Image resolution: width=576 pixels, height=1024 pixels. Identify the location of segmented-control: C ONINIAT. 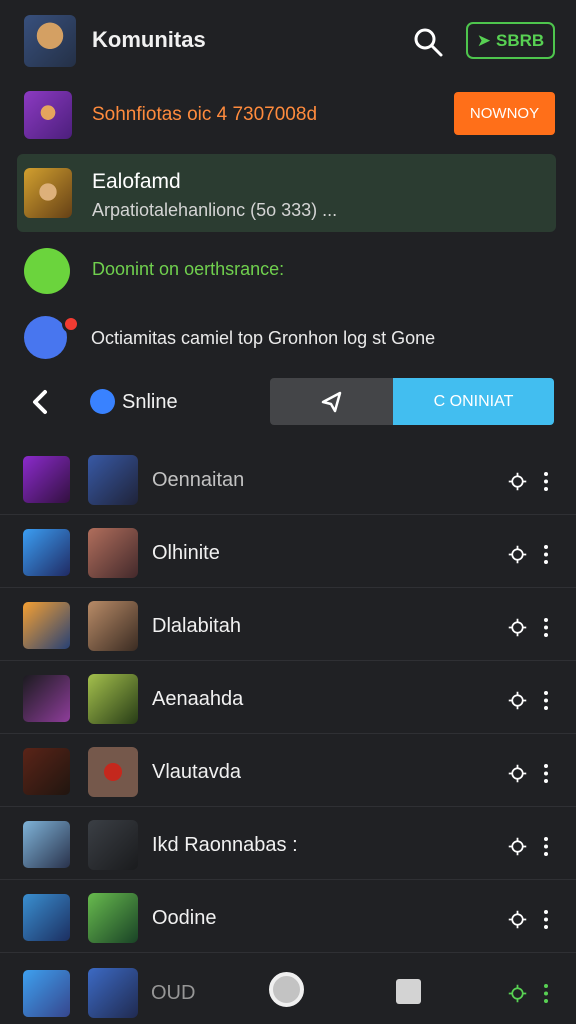
(412, 401).